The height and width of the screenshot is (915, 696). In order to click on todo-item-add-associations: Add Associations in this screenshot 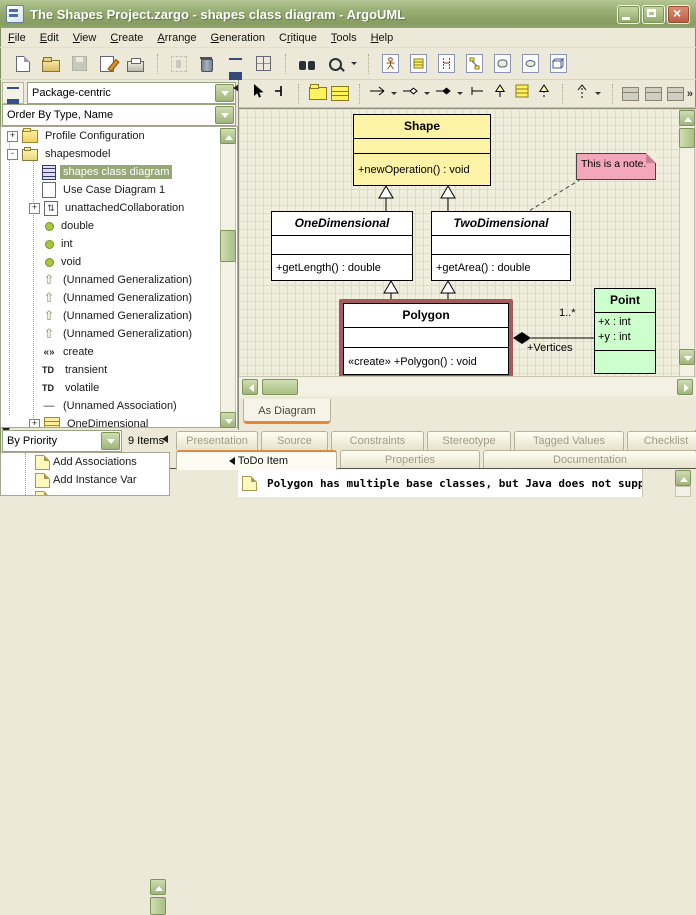, I will do `click(85, 462)`.